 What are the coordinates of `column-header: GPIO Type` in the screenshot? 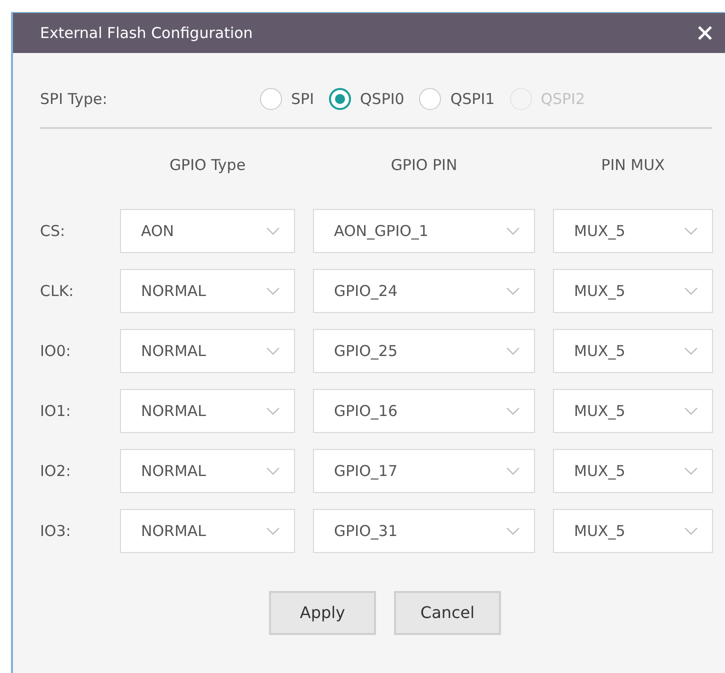 It's located at (207, 165).